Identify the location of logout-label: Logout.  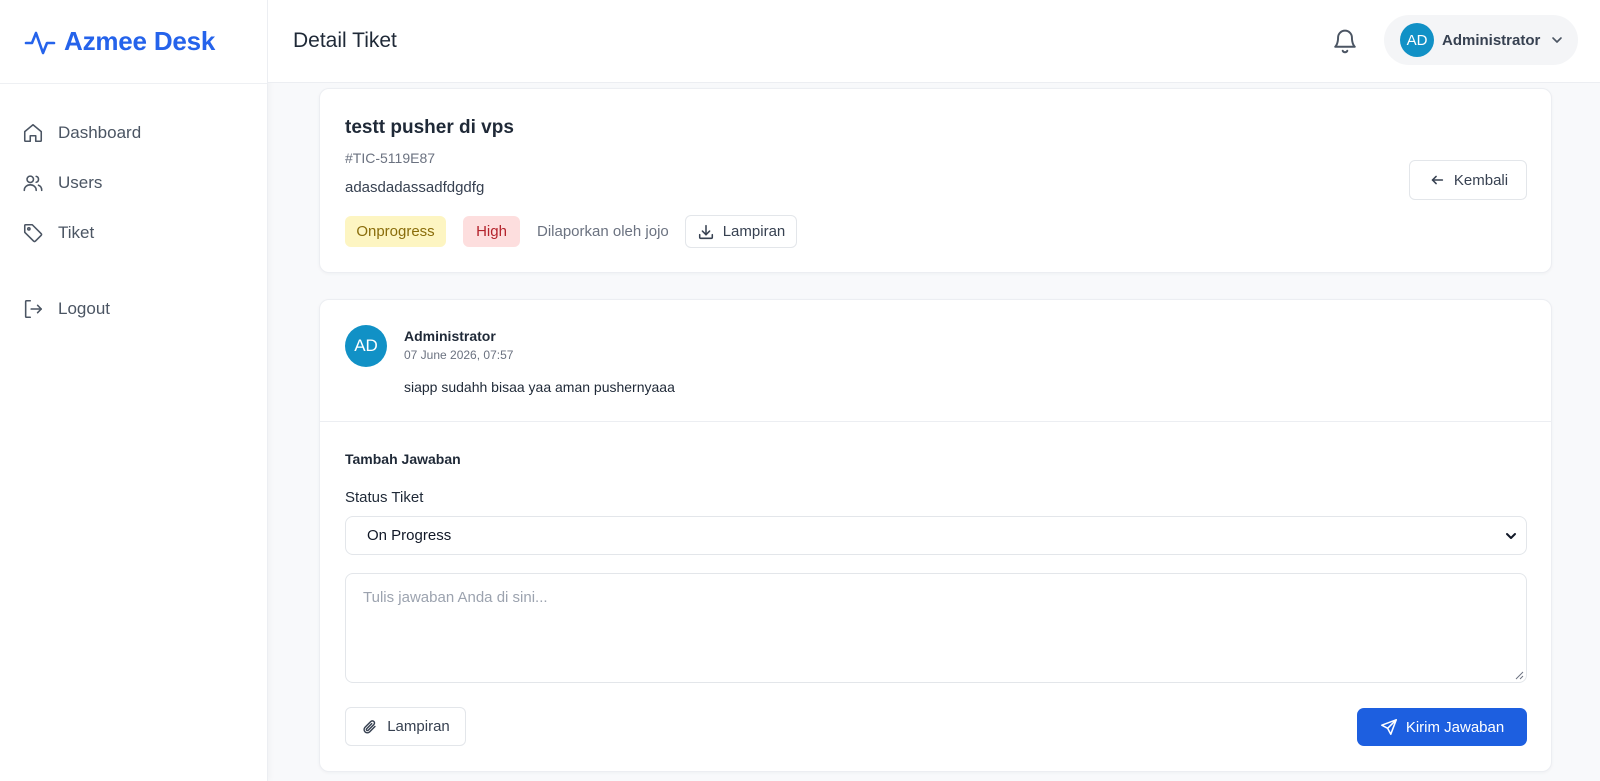
(84, 308).